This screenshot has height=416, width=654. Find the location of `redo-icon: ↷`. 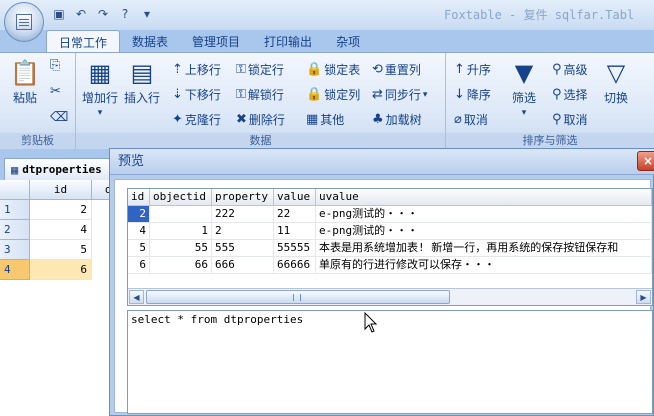

redo-icon: ↷ is located at coordinates (103, 14).